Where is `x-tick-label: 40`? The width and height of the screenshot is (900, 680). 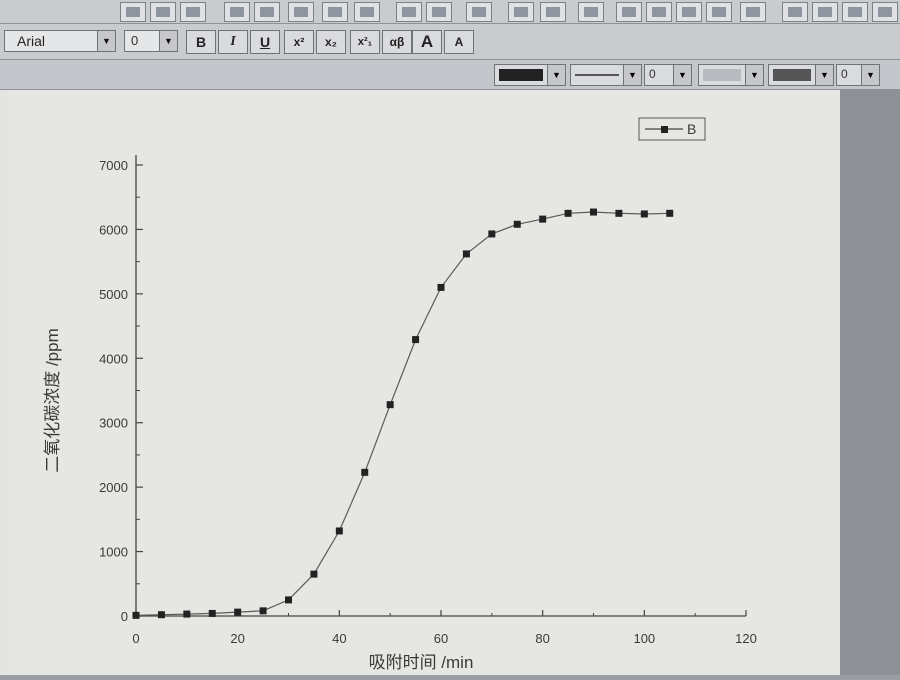 x-tick-label: 40 is located at coordinates (339, 638).